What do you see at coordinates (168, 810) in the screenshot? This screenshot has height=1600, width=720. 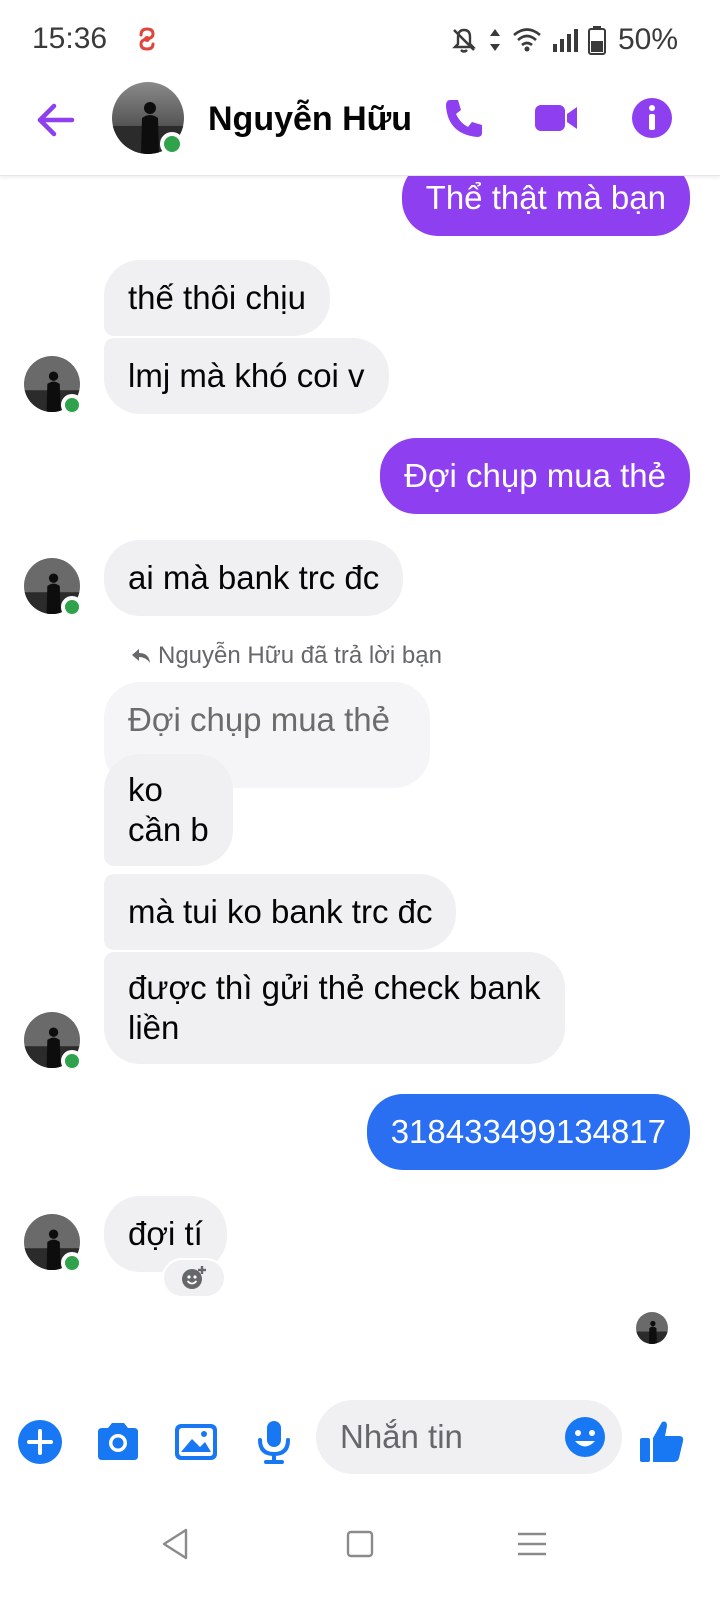 I see `message-received: ko cần b` at bounding box center [168, 810].